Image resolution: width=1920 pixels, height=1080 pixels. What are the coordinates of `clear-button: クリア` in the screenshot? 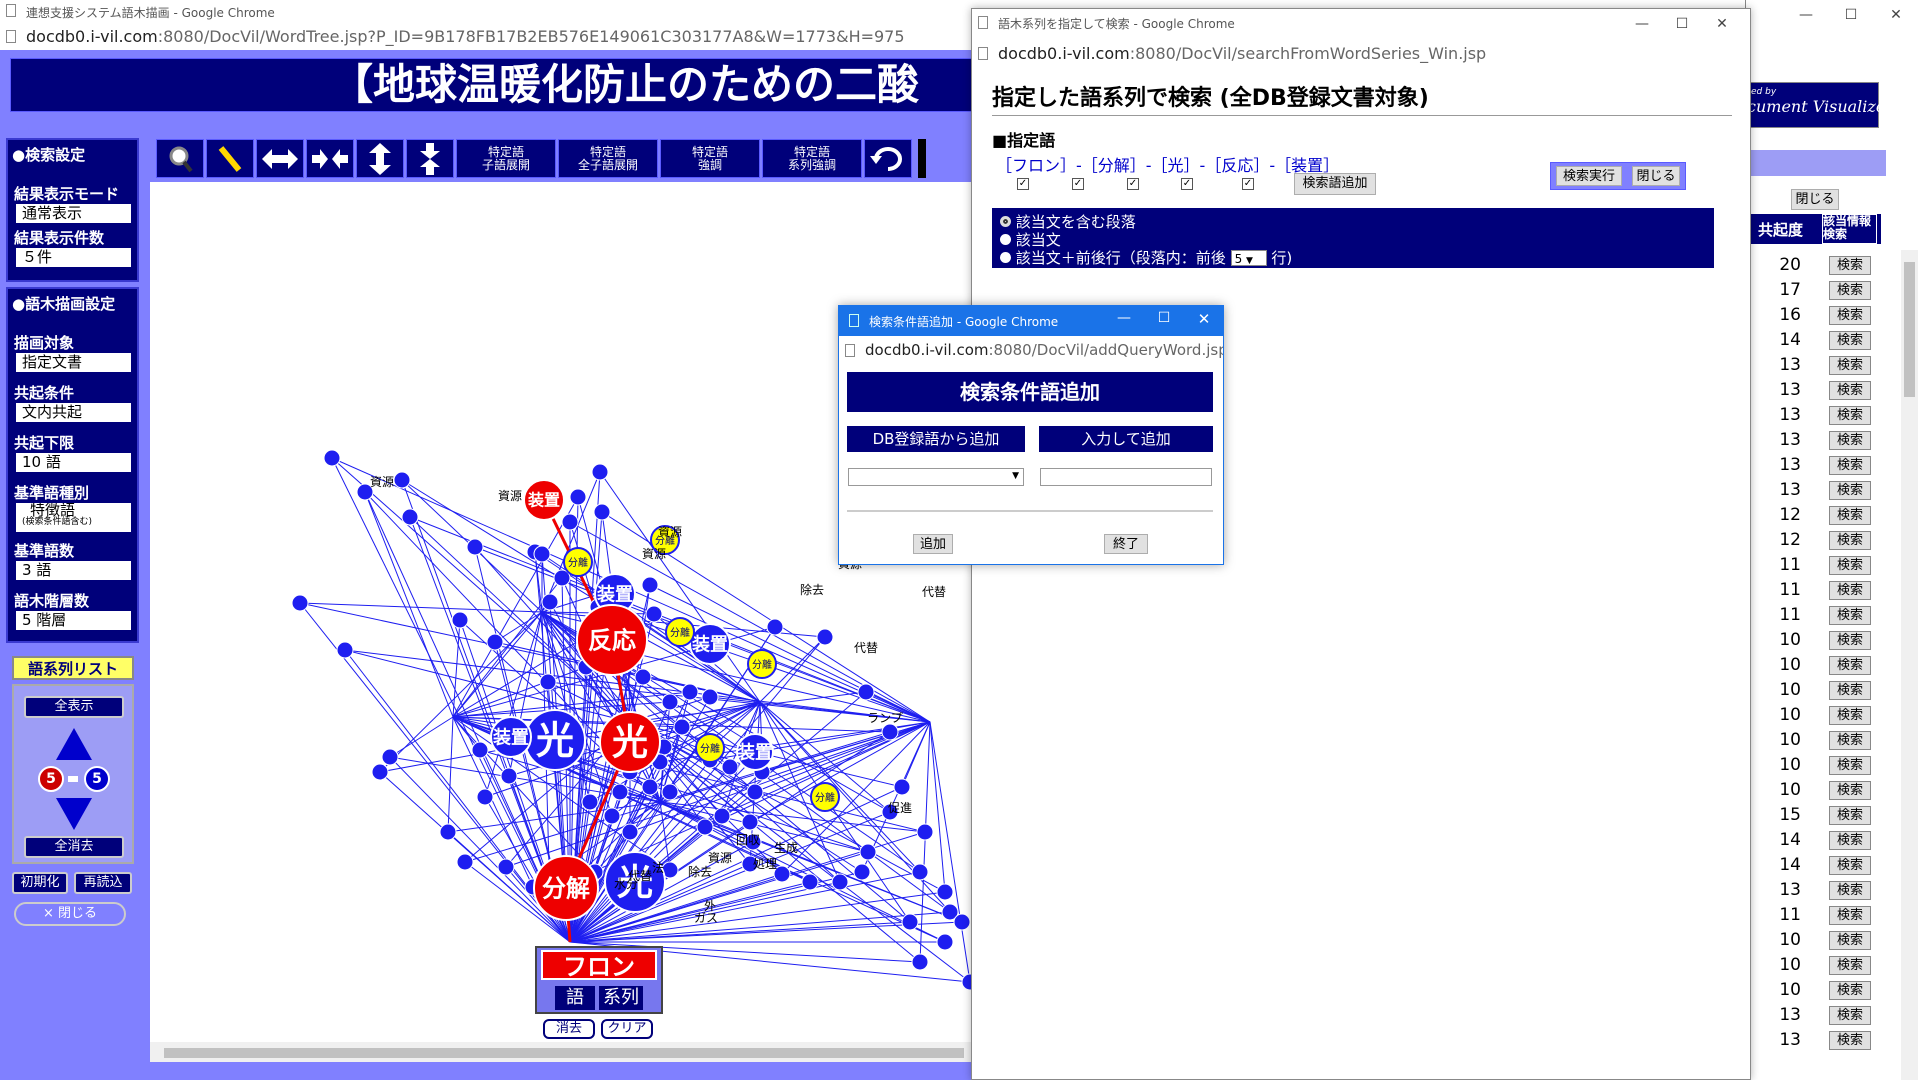 It's located at (627, 1029).